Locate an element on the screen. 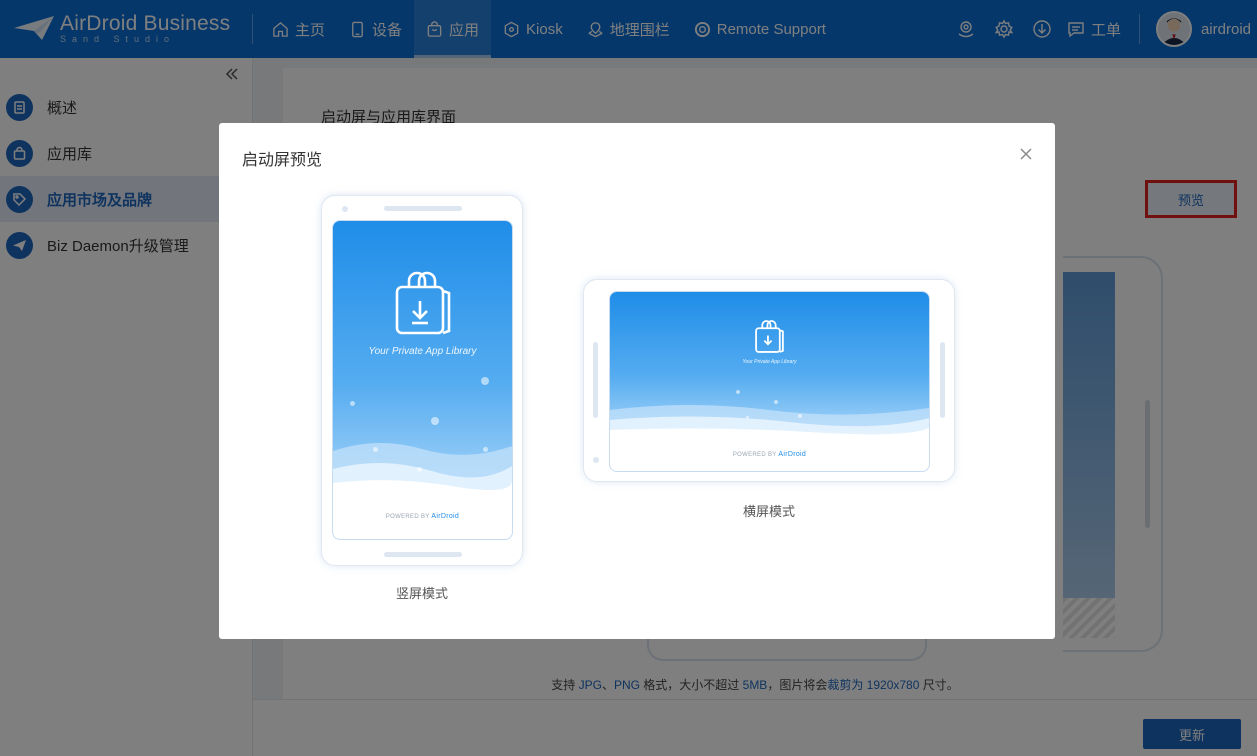  close-icon is located at coordinates (1026, 154).